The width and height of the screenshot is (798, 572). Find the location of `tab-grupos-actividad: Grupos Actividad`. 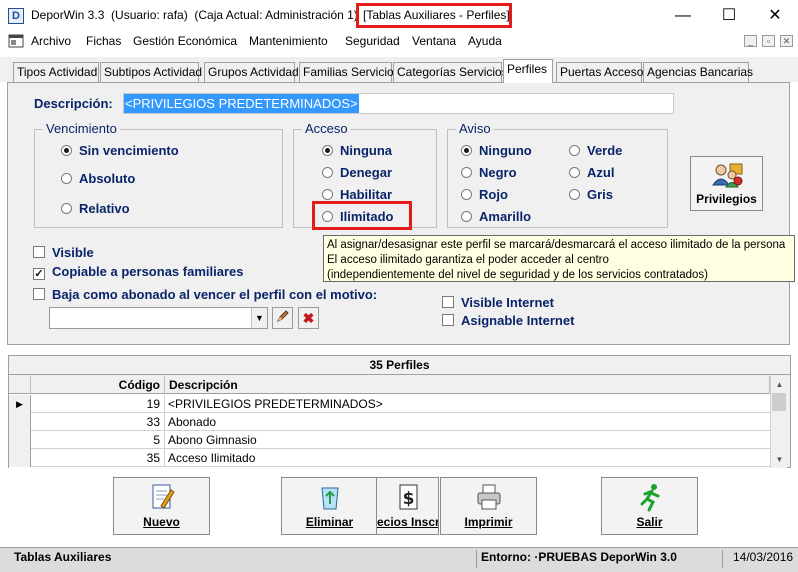

tab-grupos-actividad: Grupos Actividad is located at coordinates (251, 72).